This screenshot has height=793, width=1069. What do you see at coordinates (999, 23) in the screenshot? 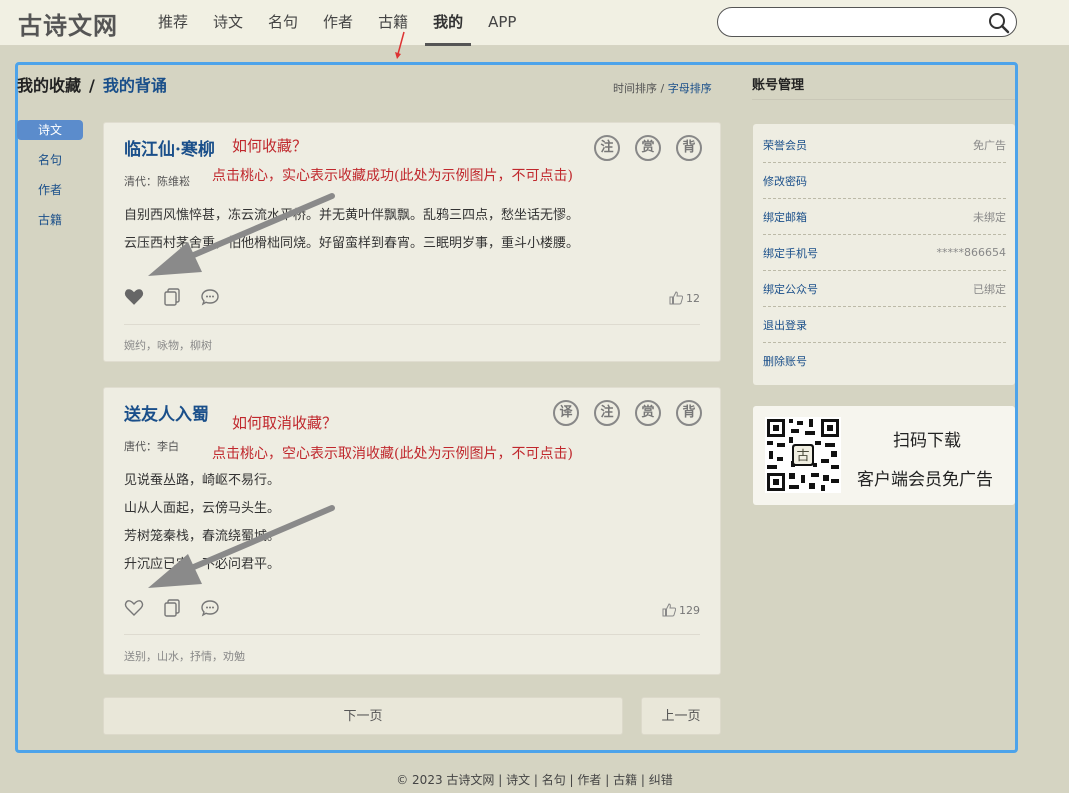
I see `search-icon` at bounding box center [999, 23].